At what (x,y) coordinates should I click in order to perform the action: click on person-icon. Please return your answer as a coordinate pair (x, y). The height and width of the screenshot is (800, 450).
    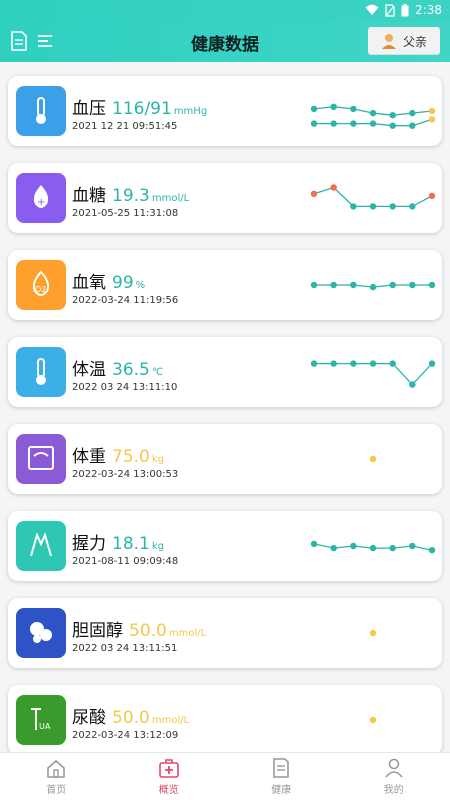
    Looking at the image, I should click on (394, 768).